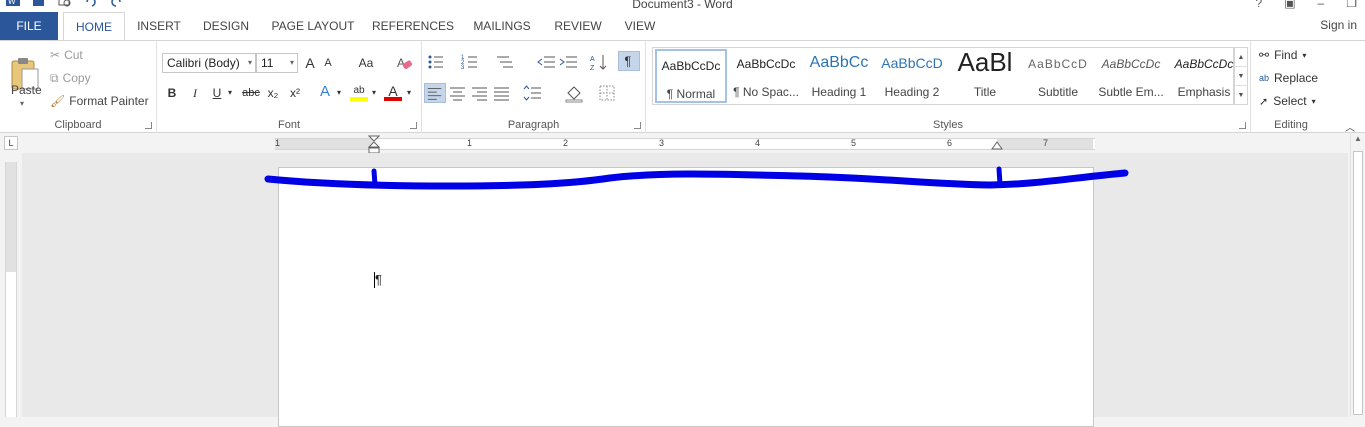 The height and width of the screenshot is (427, 1365). I want to click on tab-design: DESIGN, so click(226, 26).